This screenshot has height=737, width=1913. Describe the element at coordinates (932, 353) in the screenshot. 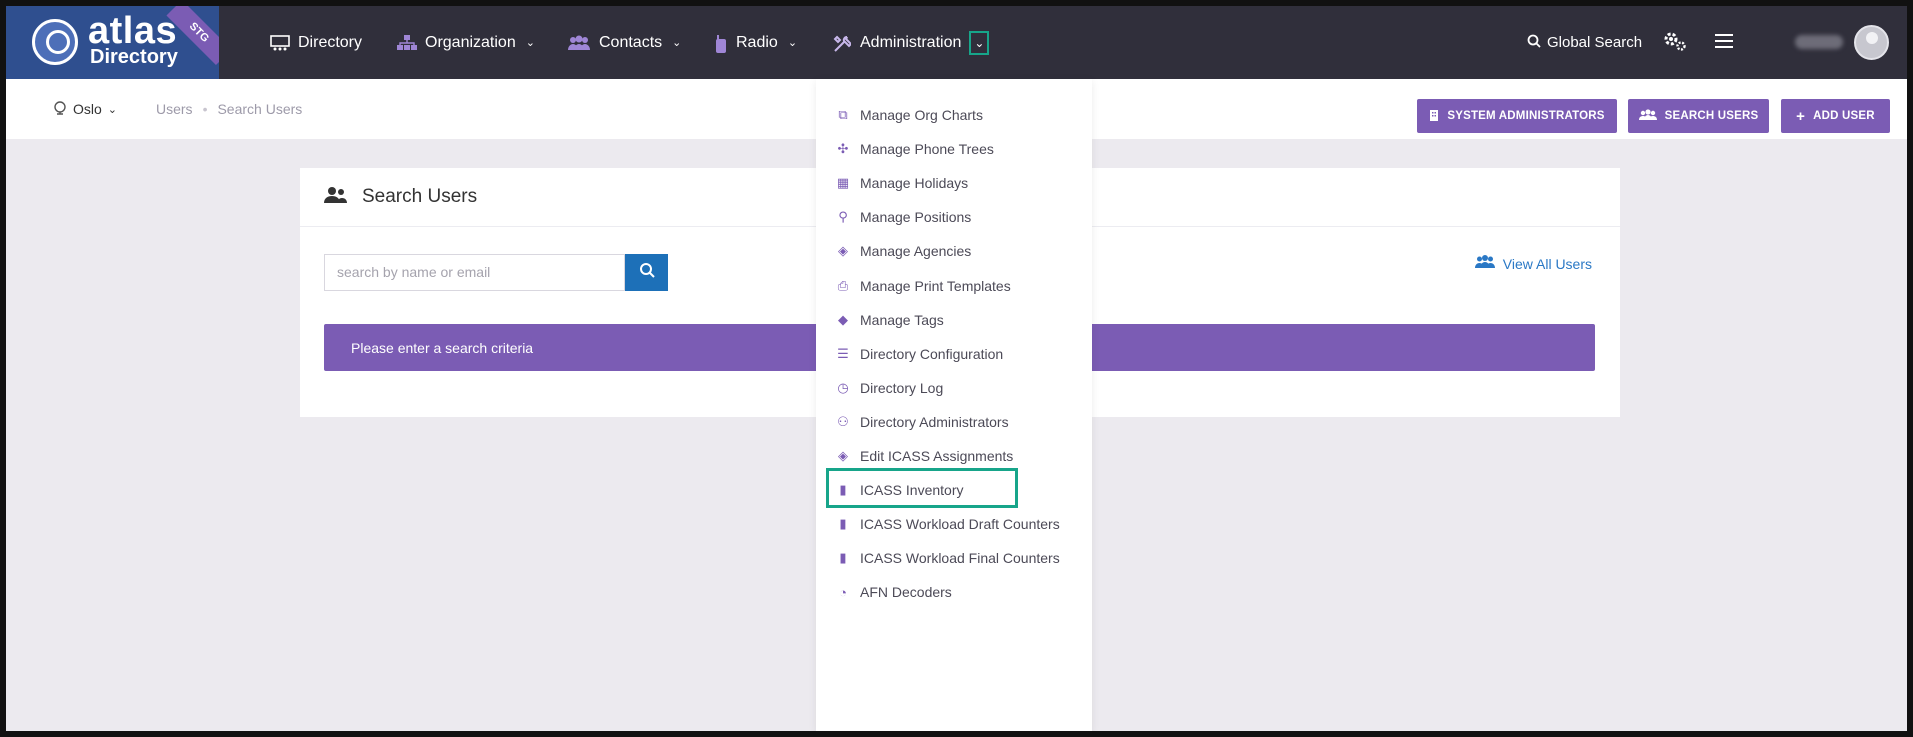

I see `admin-menu-item-label: Directory Configuration` at that location.